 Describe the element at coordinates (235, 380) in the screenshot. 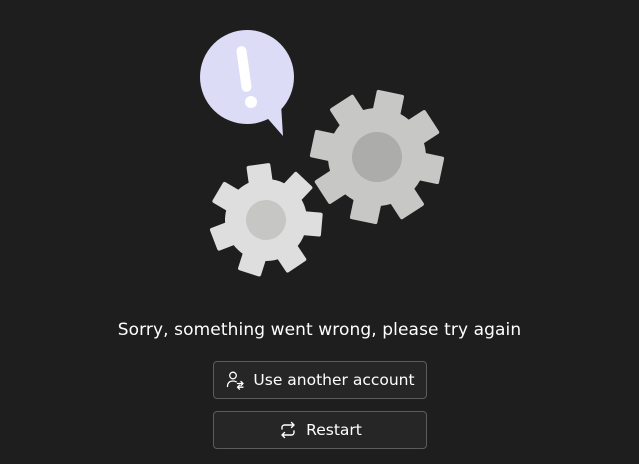

I see `person-switch-icon` at that location.